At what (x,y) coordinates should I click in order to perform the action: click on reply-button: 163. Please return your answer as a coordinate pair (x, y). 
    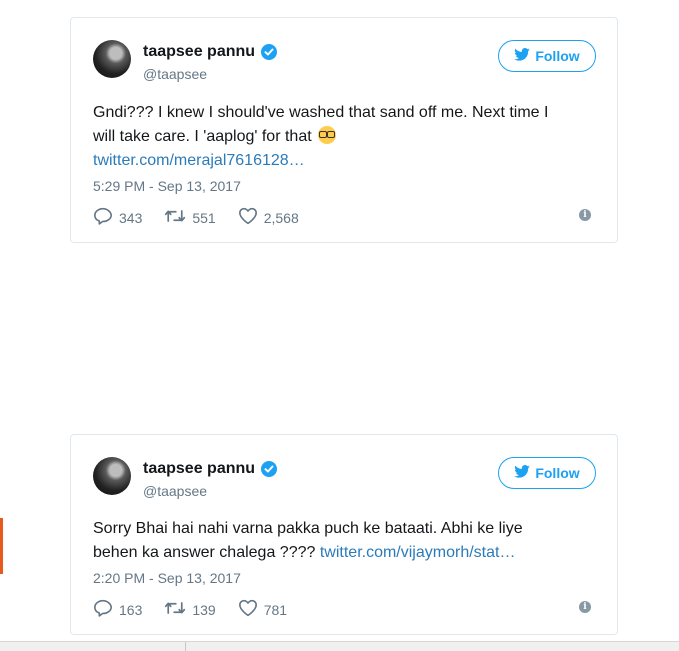
    Looking at the image, I should click on (117, 609).